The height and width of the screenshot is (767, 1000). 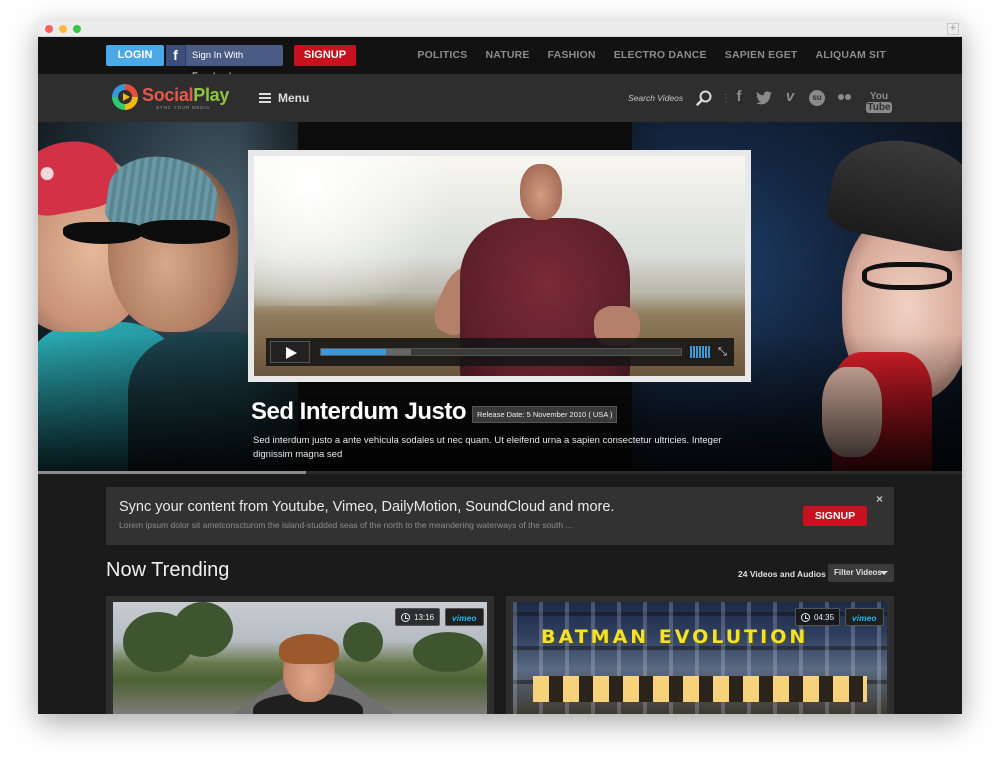 What do you see at coordinates (49, 29) in the screenshot?
I see `close-window-button` at bounding box center [49, 29].